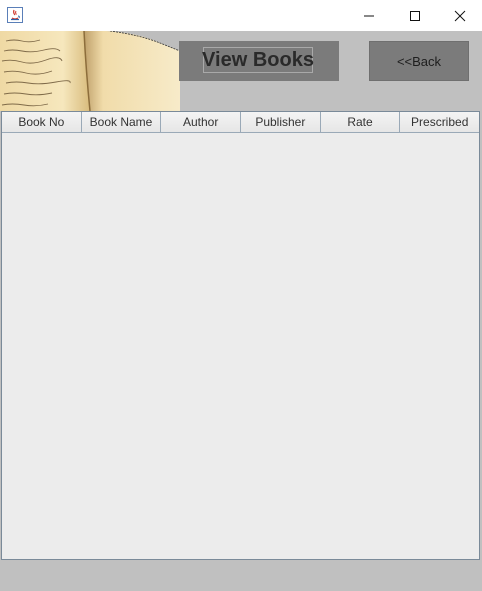  Describe the element at coordinates (419, 61) in the screenshot. I see `back-button: <<Back` at that location.